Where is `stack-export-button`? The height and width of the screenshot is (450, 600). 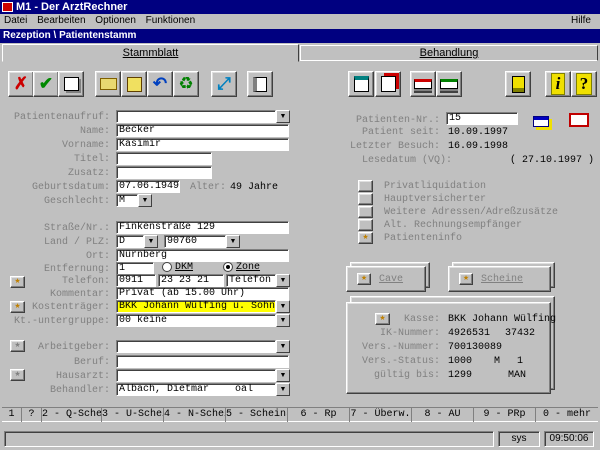 stack-export-button is located at coordinates (449, 84).